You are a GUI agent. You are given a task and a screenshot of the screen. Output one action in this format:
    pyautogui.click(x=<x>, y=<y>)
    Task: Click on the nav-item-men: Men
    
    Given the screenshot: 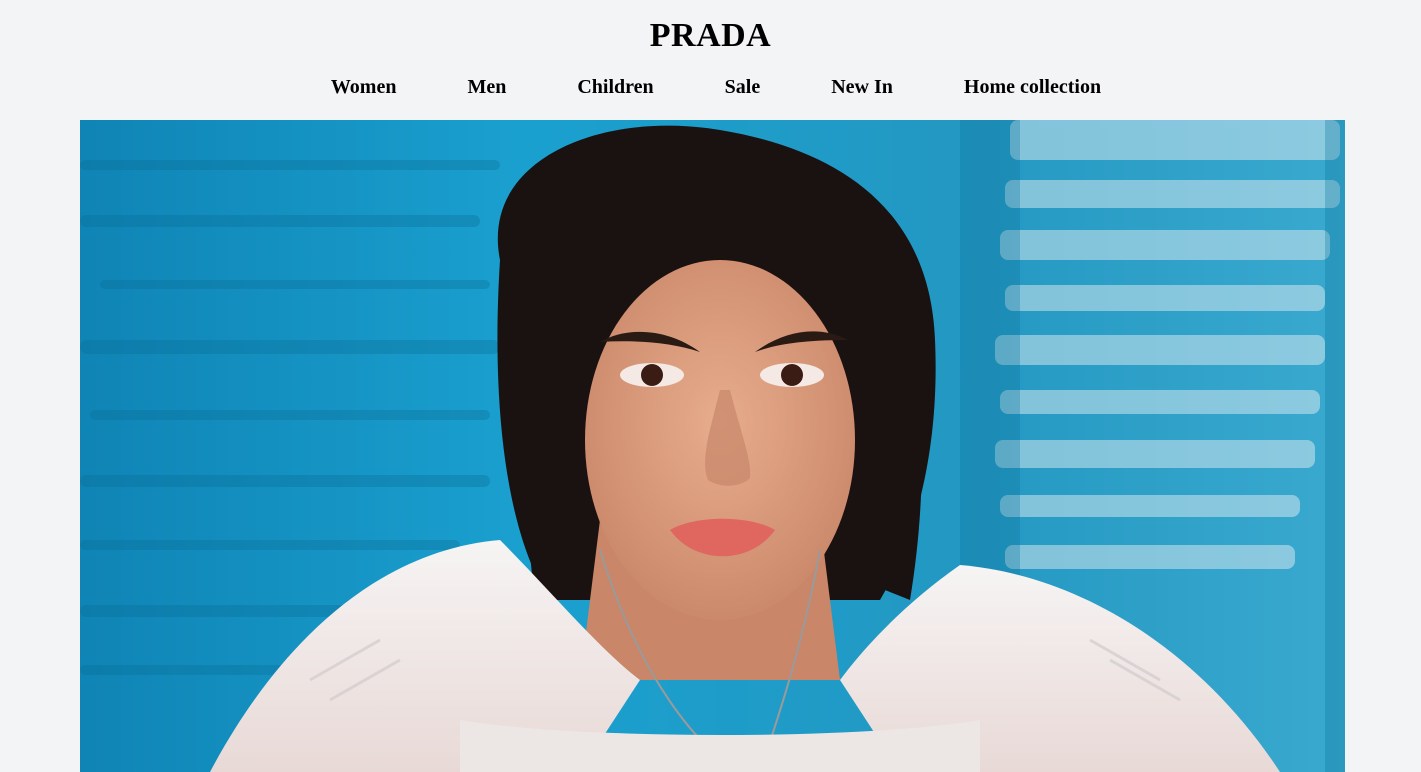 What is the action you would take?
    pyautogui.click(x=486, y=87)
    